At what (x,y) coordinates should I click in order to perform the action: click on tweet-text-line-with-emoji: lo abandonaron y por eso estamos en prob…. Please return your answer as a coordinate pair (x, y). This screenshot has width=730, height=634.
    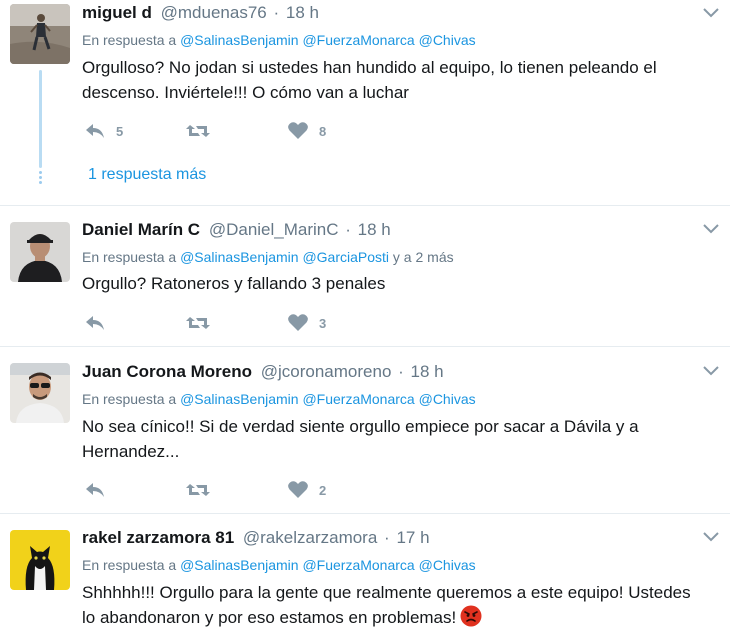
    Looking at the image, I should click on (392, 617).